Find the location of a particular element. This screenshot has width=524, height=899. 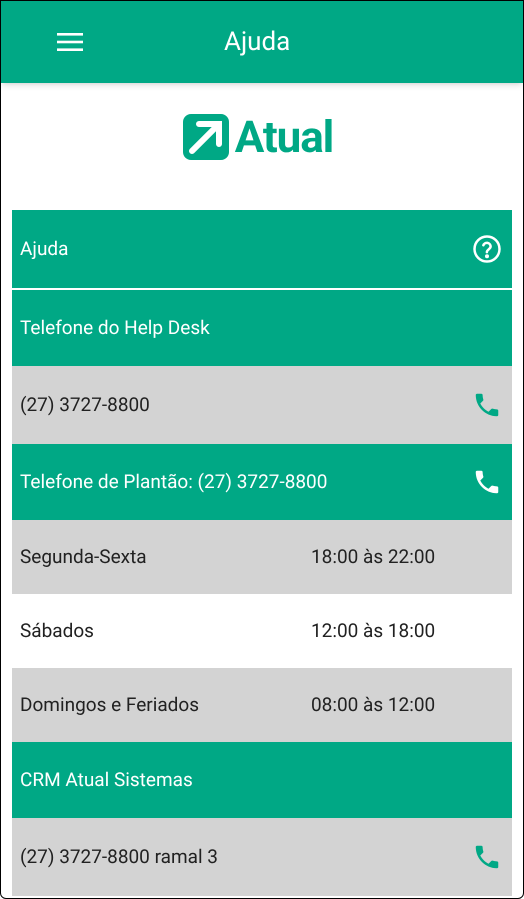

phone-row: (27) 3727-8800 is located at coordinates (262, 405).